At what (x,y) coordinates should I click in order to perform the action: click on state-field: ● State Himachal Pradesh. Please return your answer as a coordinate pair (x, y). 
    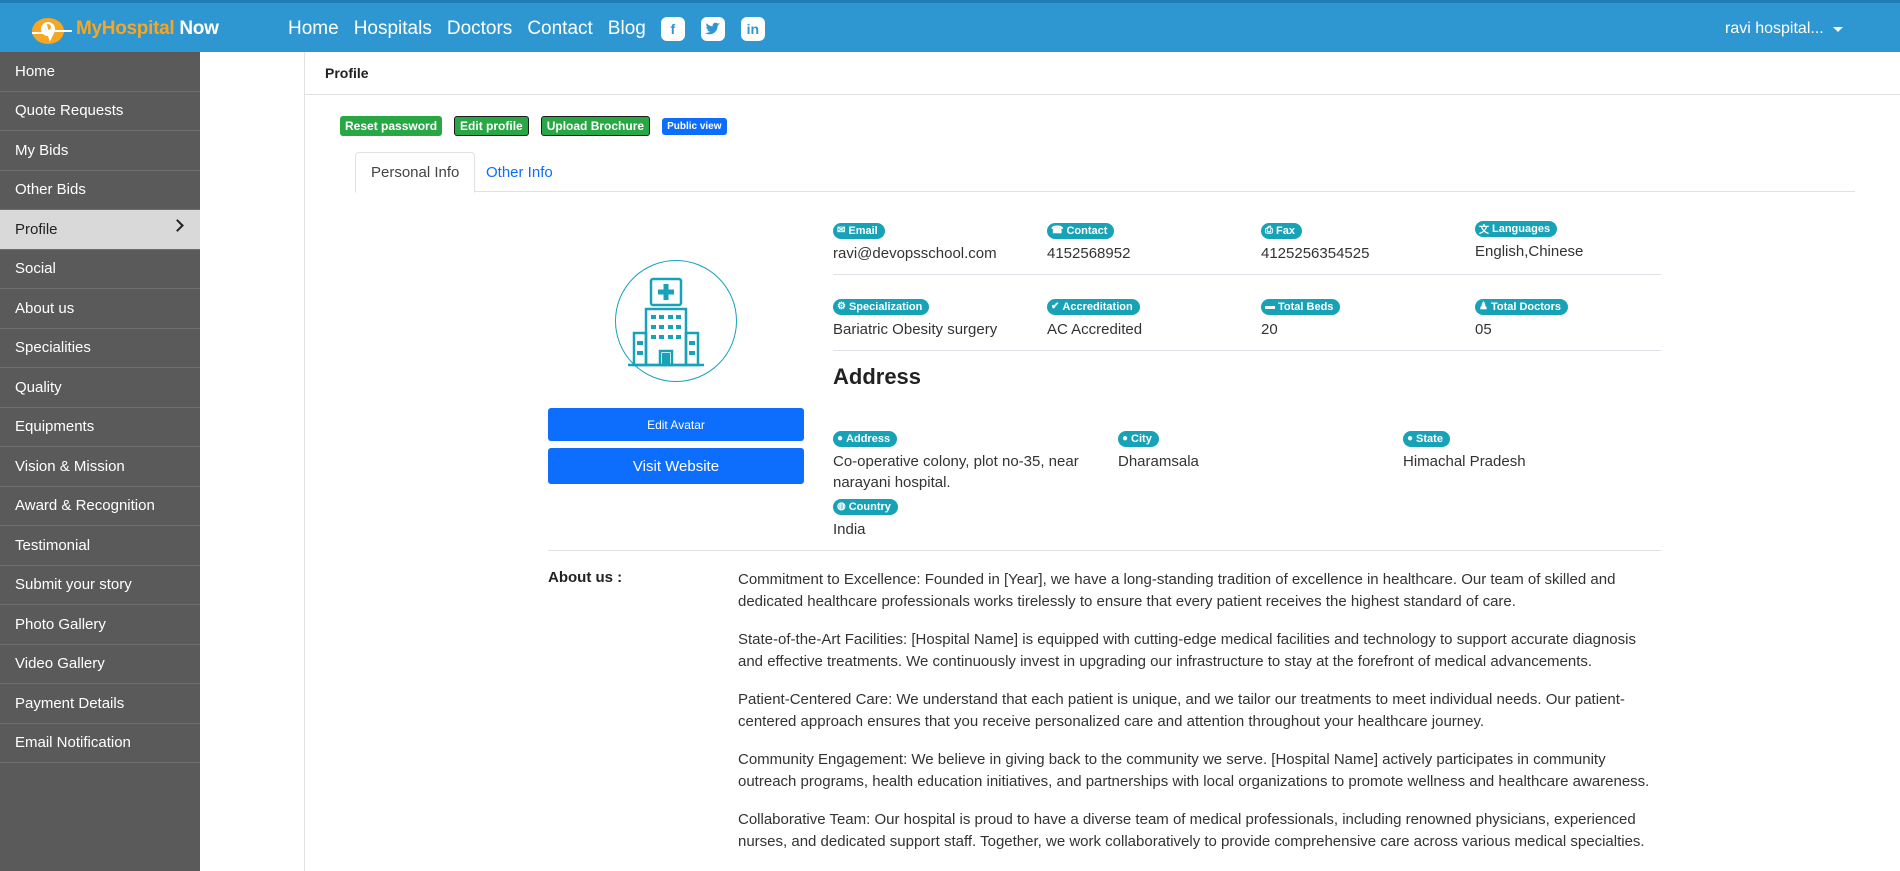
    Looking at the image, I should click on (1464, 449).